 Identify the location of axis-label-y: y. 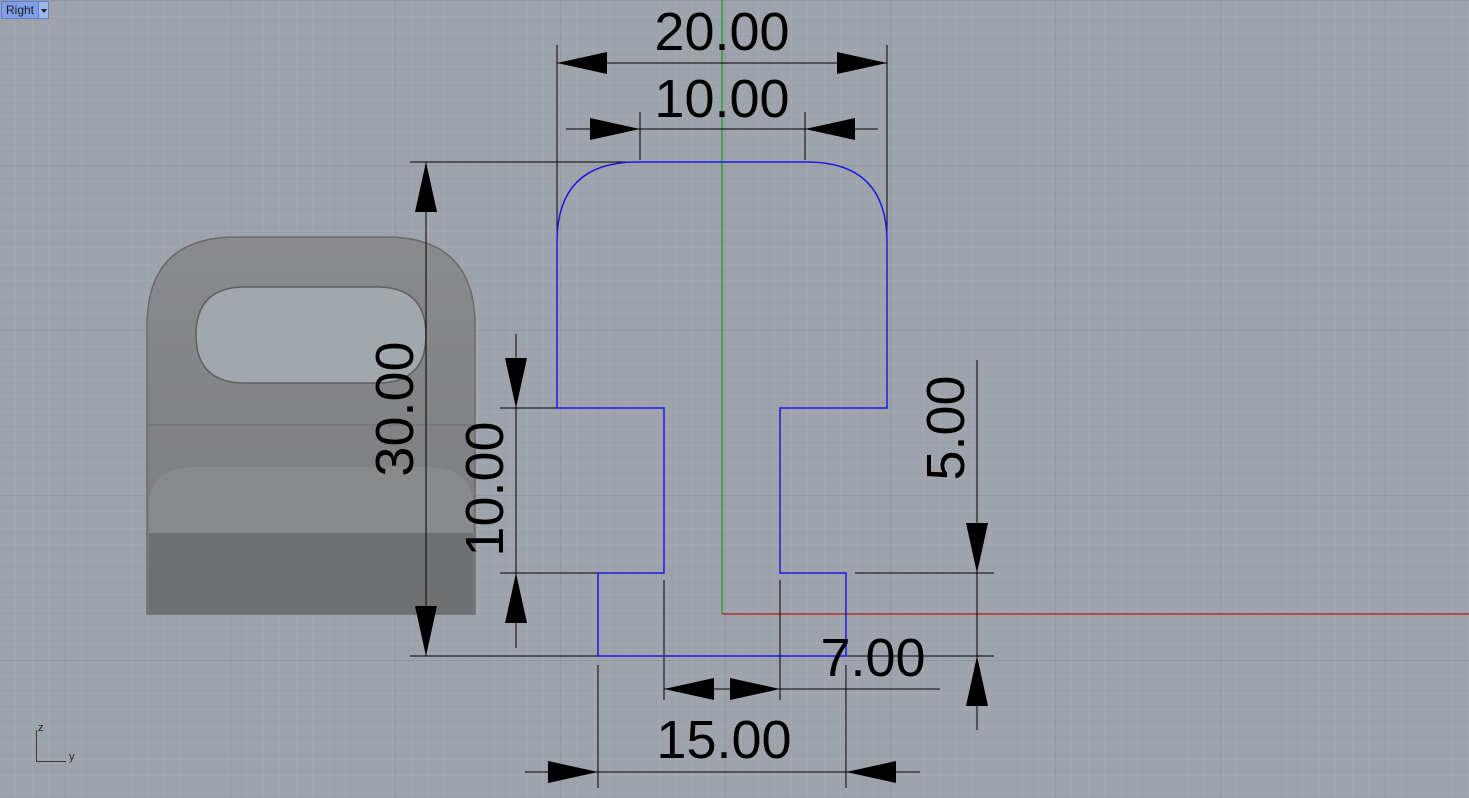
(72, 757).